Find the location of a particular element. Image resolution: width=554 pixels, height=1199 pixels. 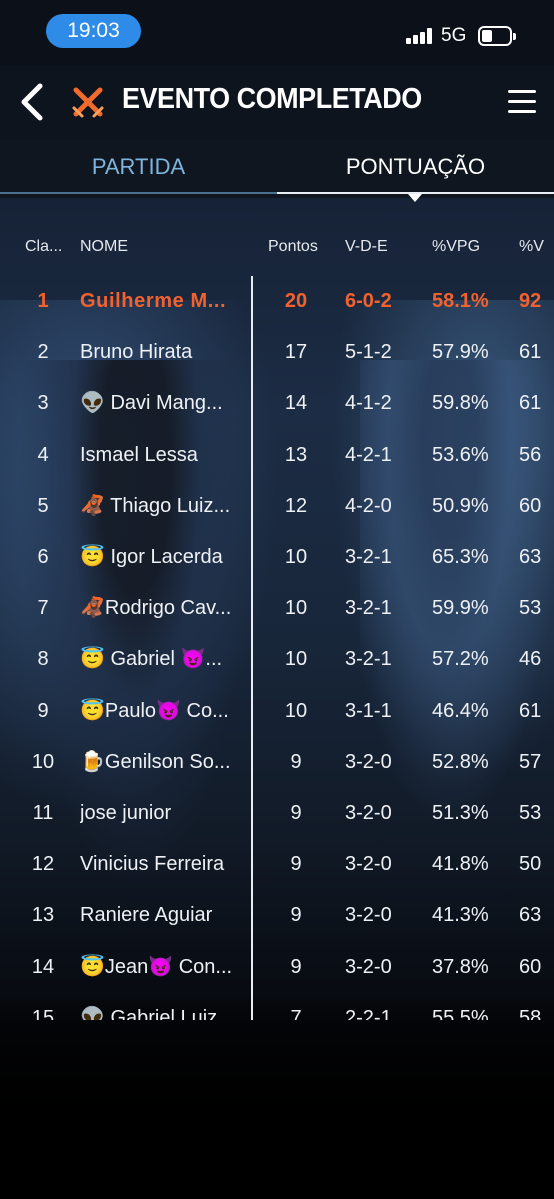

row-vpg: 53.6% is located at coordinates (460, 454).